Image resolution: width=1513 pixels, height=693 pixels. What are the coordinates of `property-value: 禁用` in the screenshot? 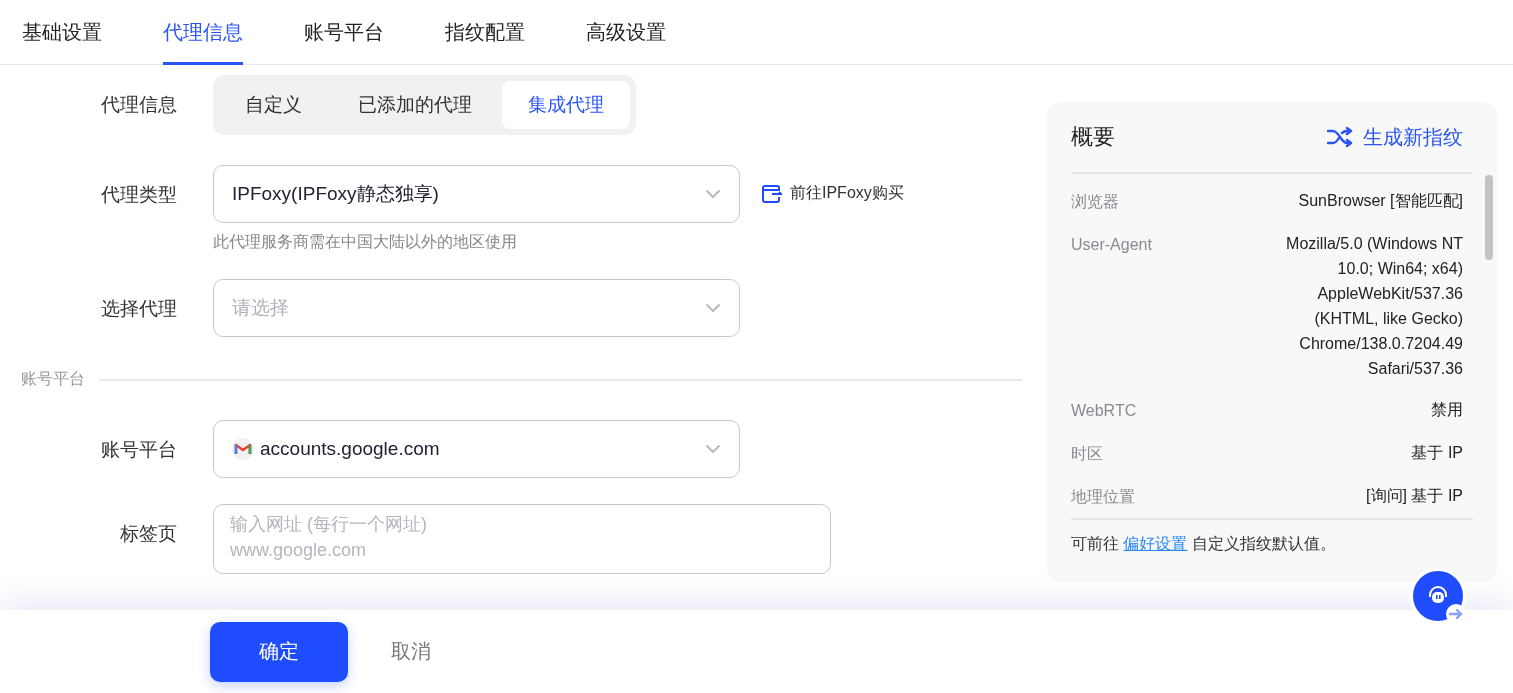 It's located at (1447, 410).